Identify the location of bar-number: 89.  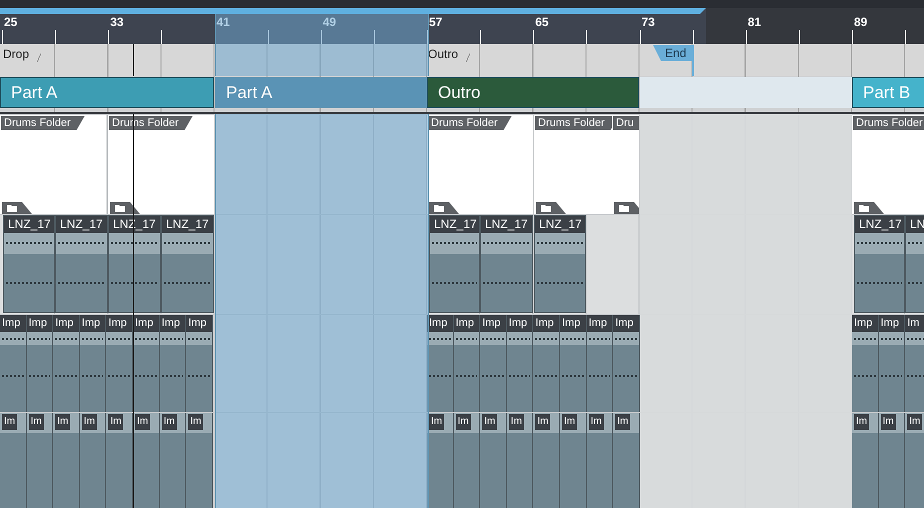
(861, 22).